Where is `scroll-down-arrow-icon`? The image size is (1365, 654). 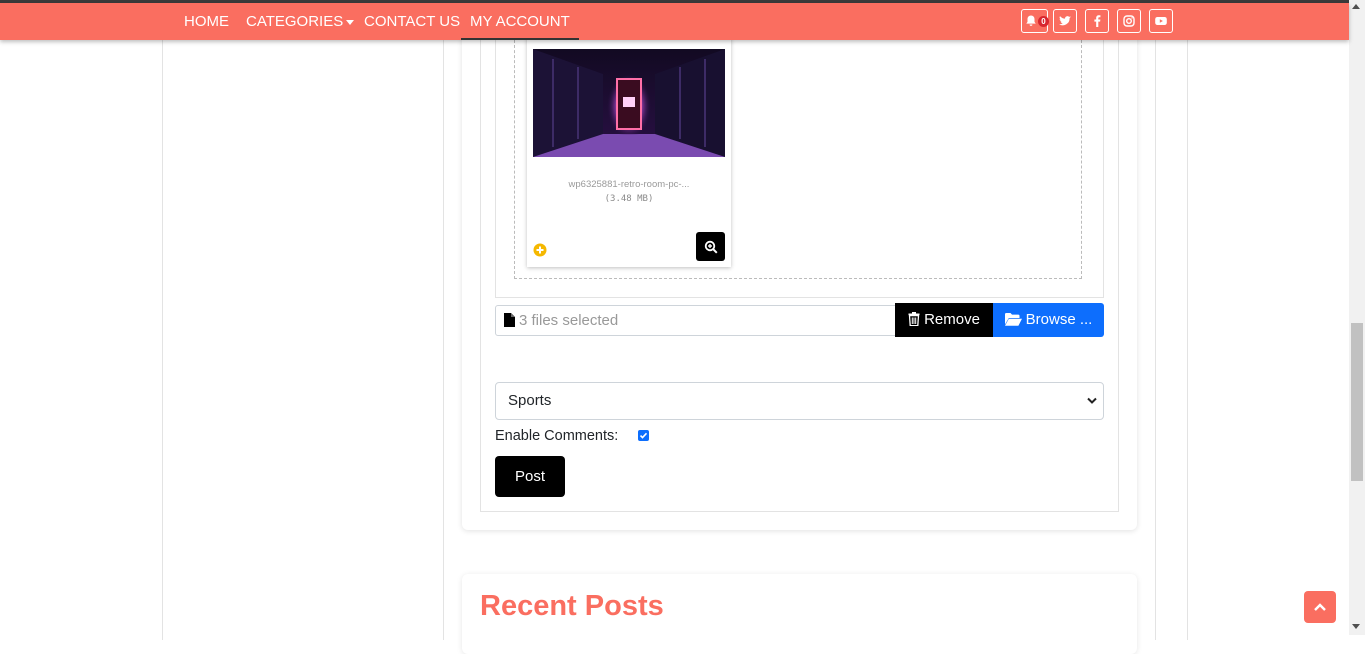
scroll-down-arrow-icon is located at coordinates (1356, 626).